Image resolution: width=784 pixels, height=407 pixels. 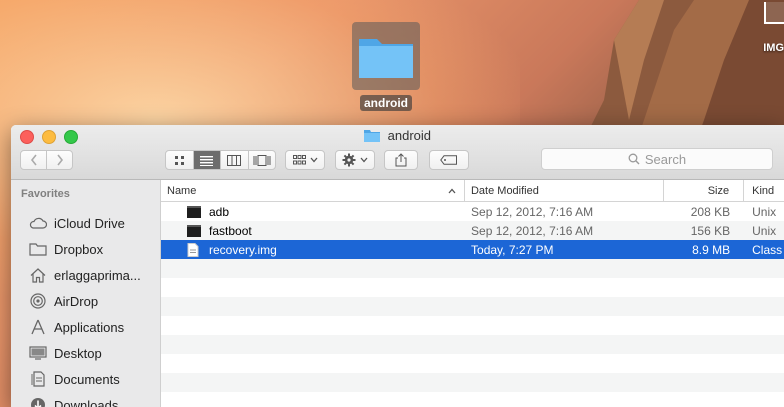 I want to click on tag-icon, so click(x=448, y=160).